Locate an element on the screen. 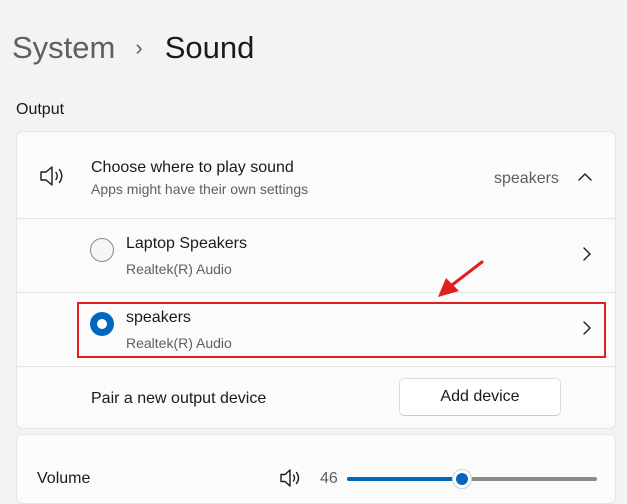 This screenshot has height=504, width=627. volume-value: 46 is located at coordinates (329, 478).